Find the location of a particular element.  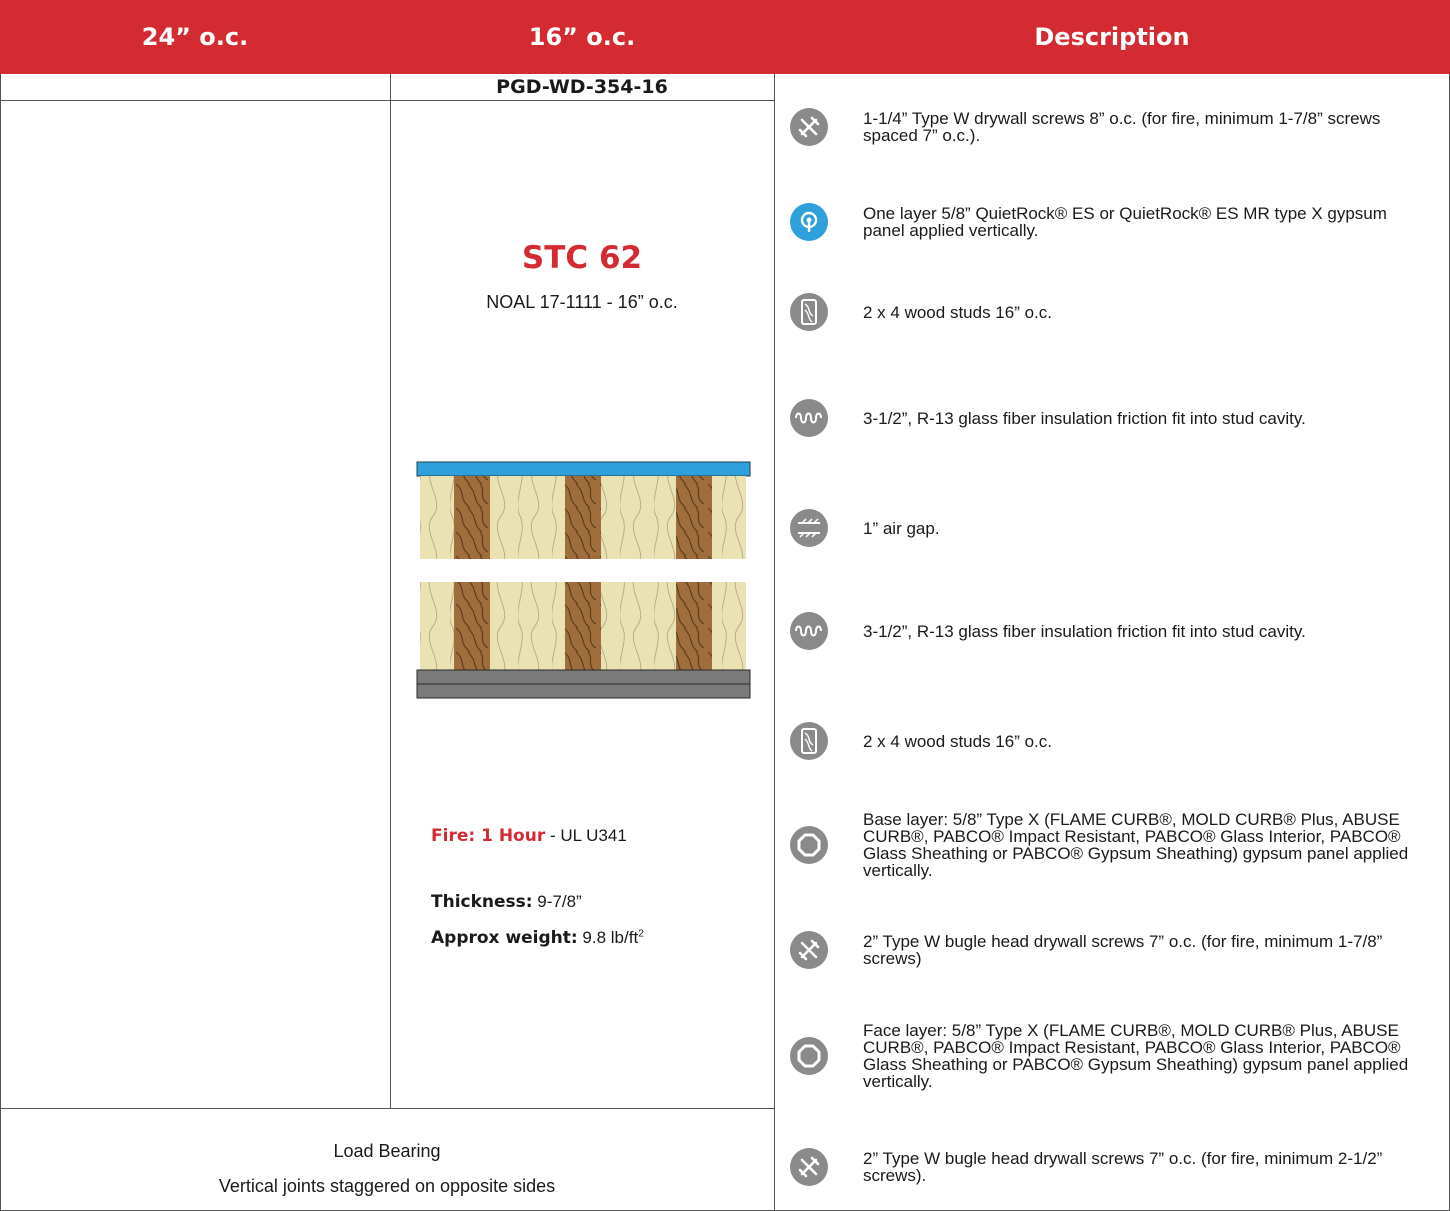

thickness-label: Thickness: is located at coordinates (482, 902).